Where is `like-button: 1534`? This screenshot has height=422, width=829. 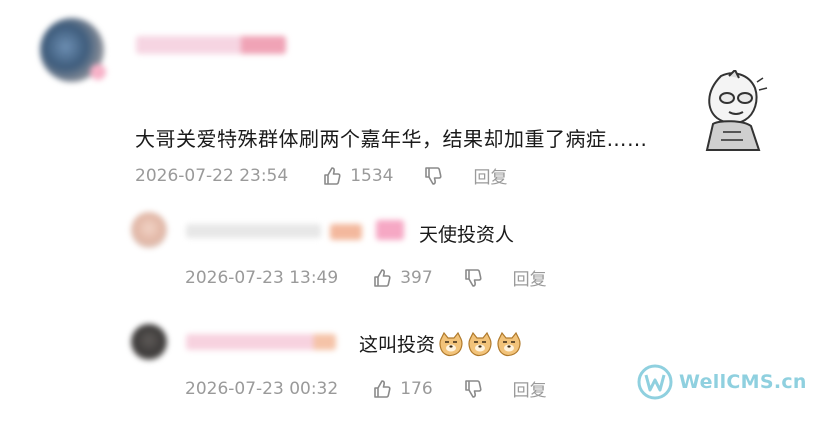 like-button: 1534 is located at coordinates (357, 176).